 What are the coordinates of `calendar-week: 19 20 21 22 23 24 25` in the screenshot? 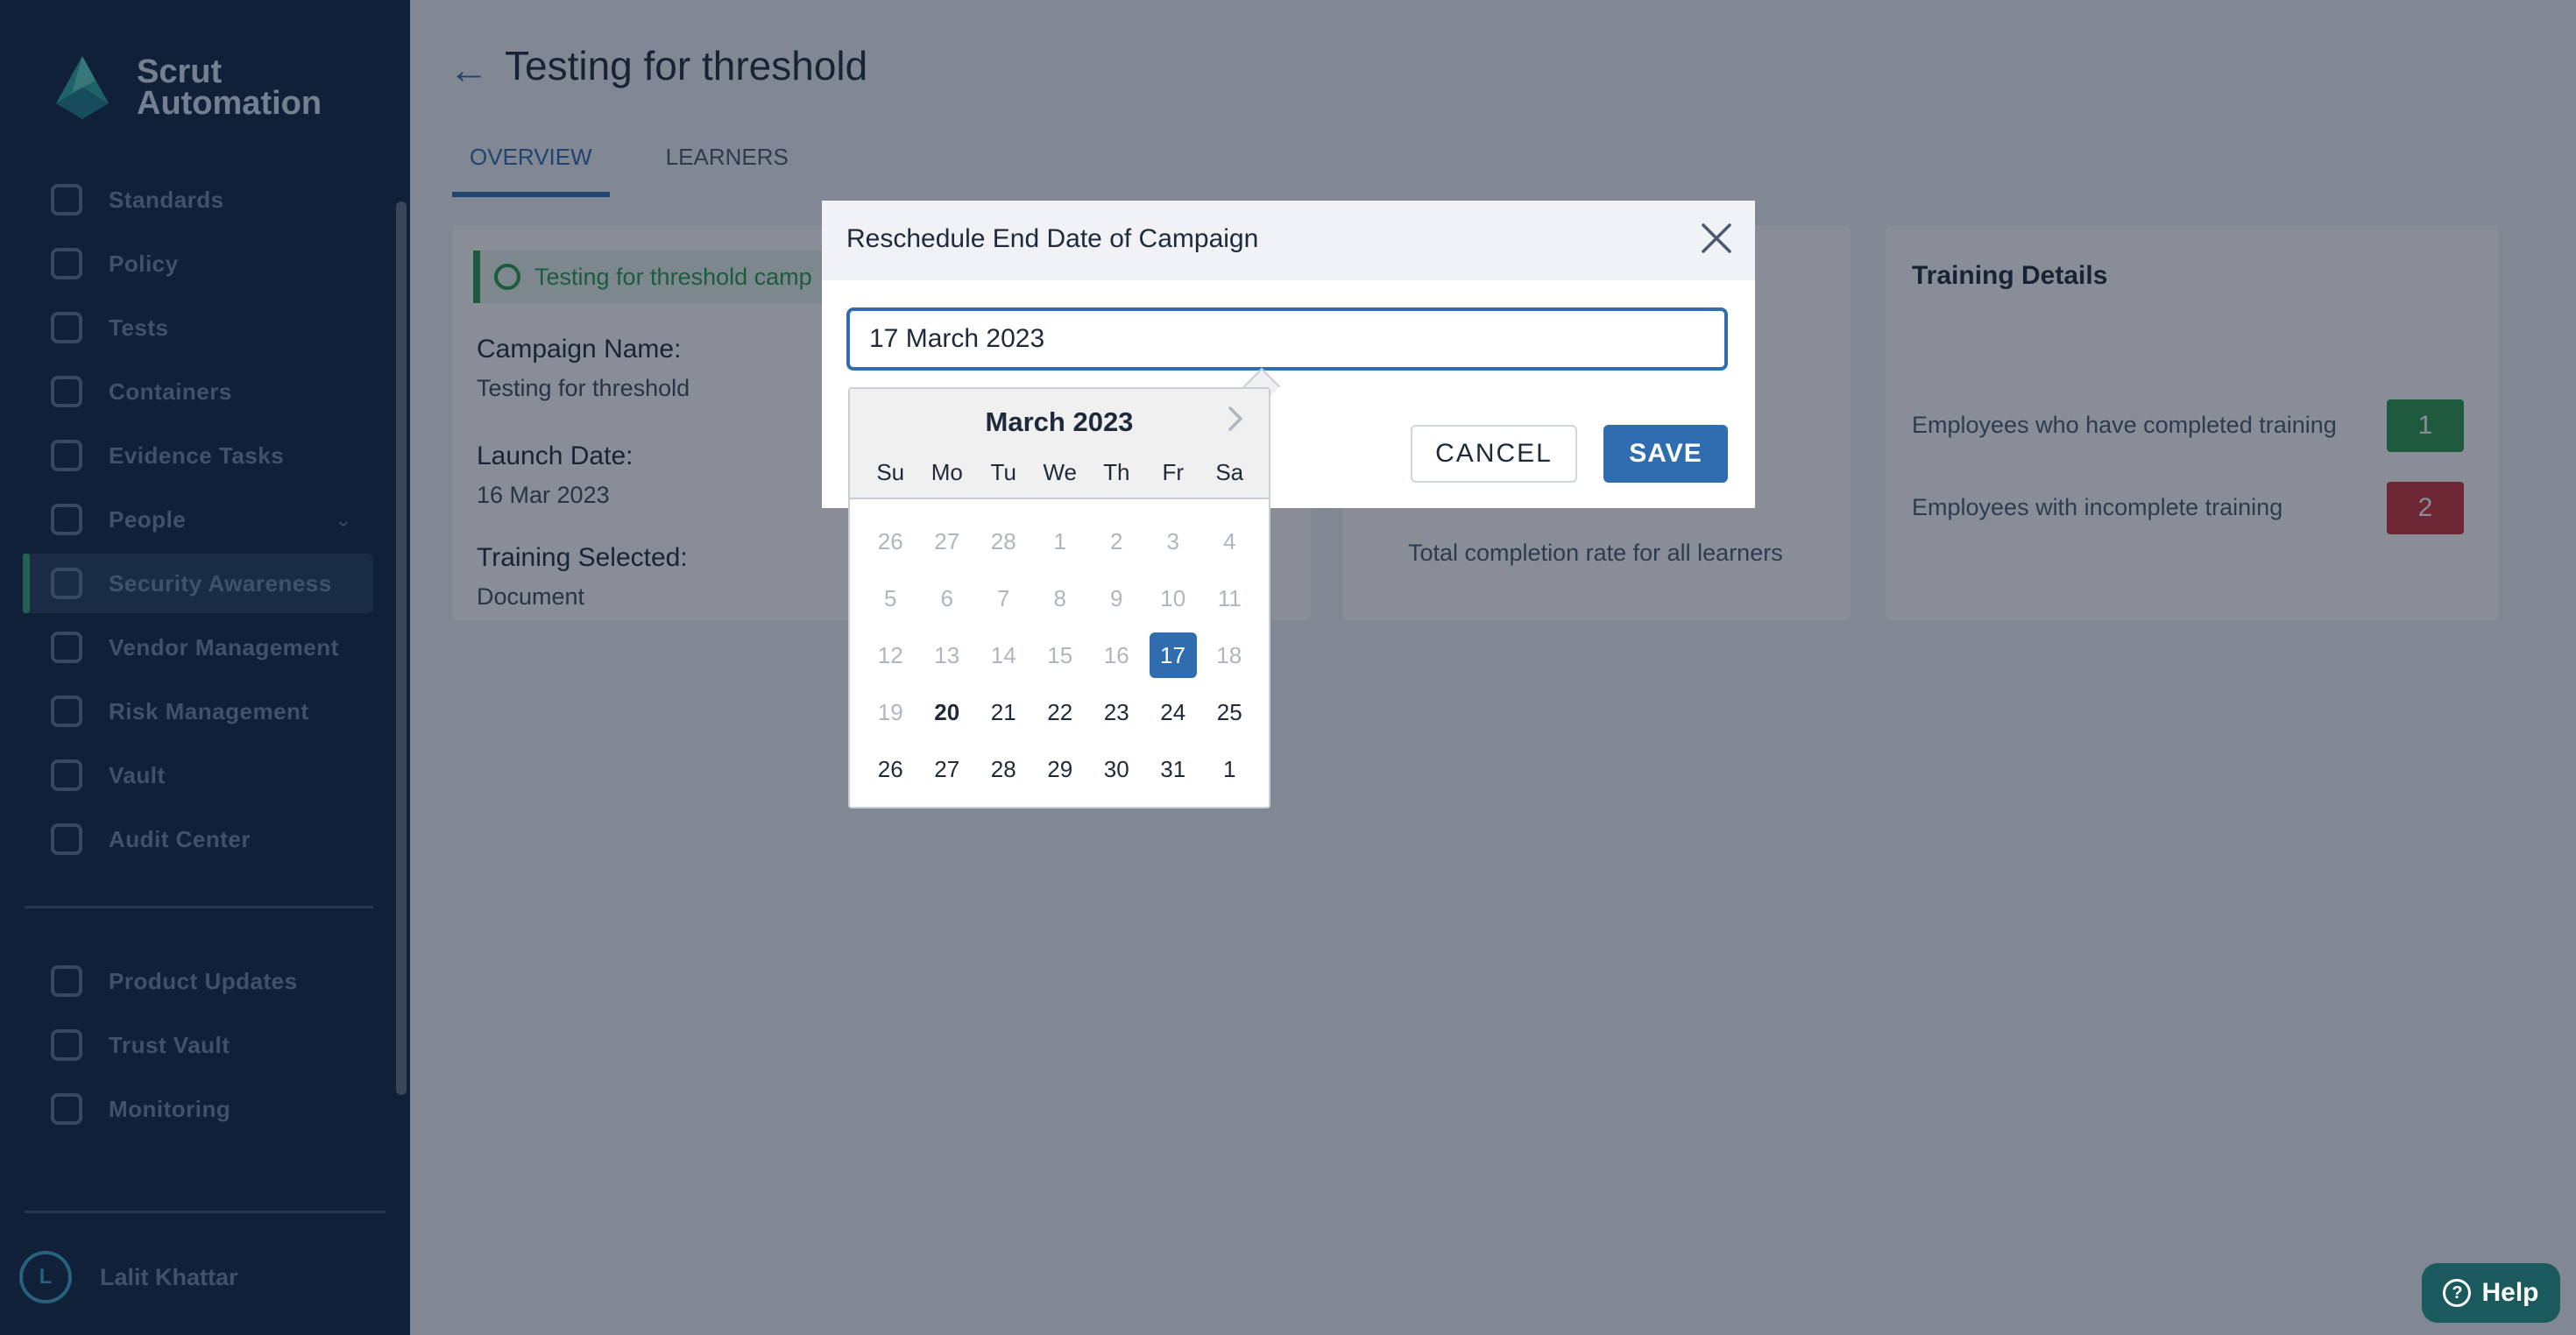 It's located at (1060, 717).